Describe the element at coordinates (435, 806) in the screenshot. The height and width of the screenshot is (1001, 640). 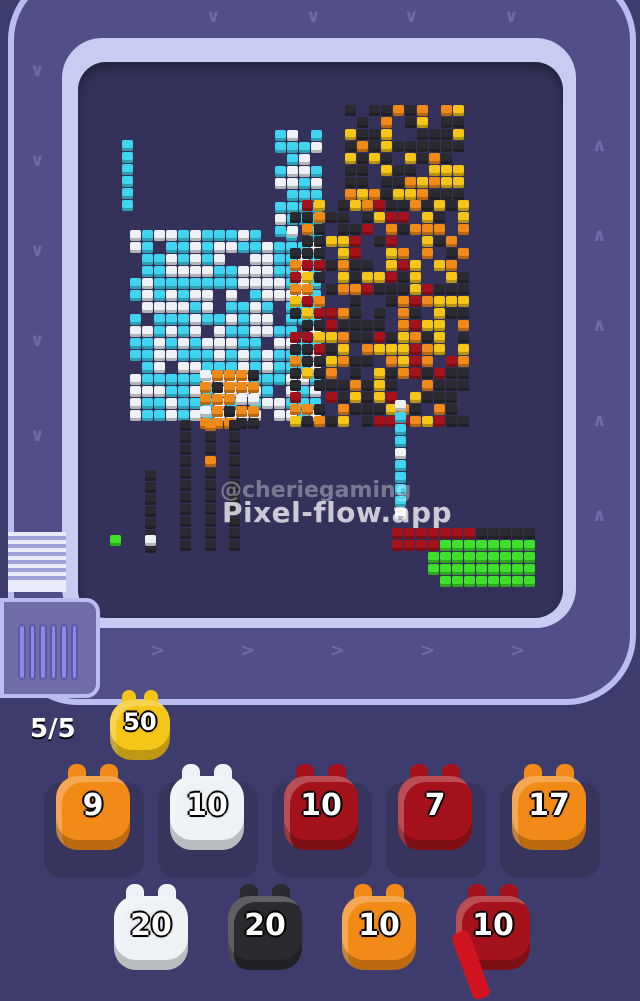
I see `pig-shooter: 7` at that location.